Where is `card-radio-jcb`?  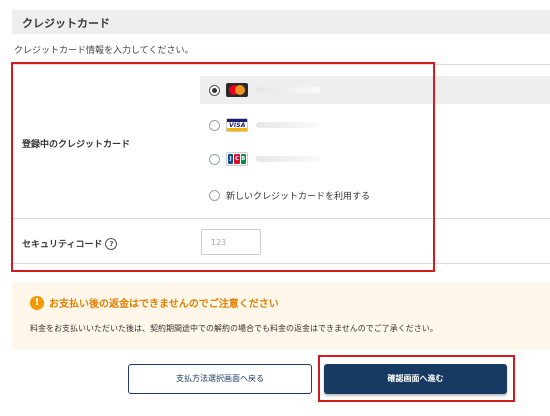
card-radio-jcb is located at coordinates (214, 159).